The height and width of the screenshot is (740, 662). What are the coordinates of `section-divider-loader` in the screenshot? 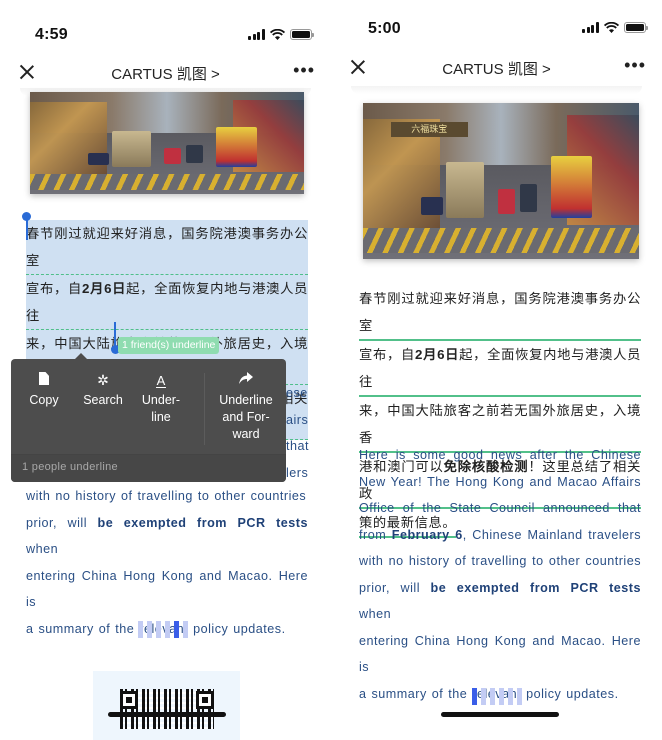 It's located at (163, 629).